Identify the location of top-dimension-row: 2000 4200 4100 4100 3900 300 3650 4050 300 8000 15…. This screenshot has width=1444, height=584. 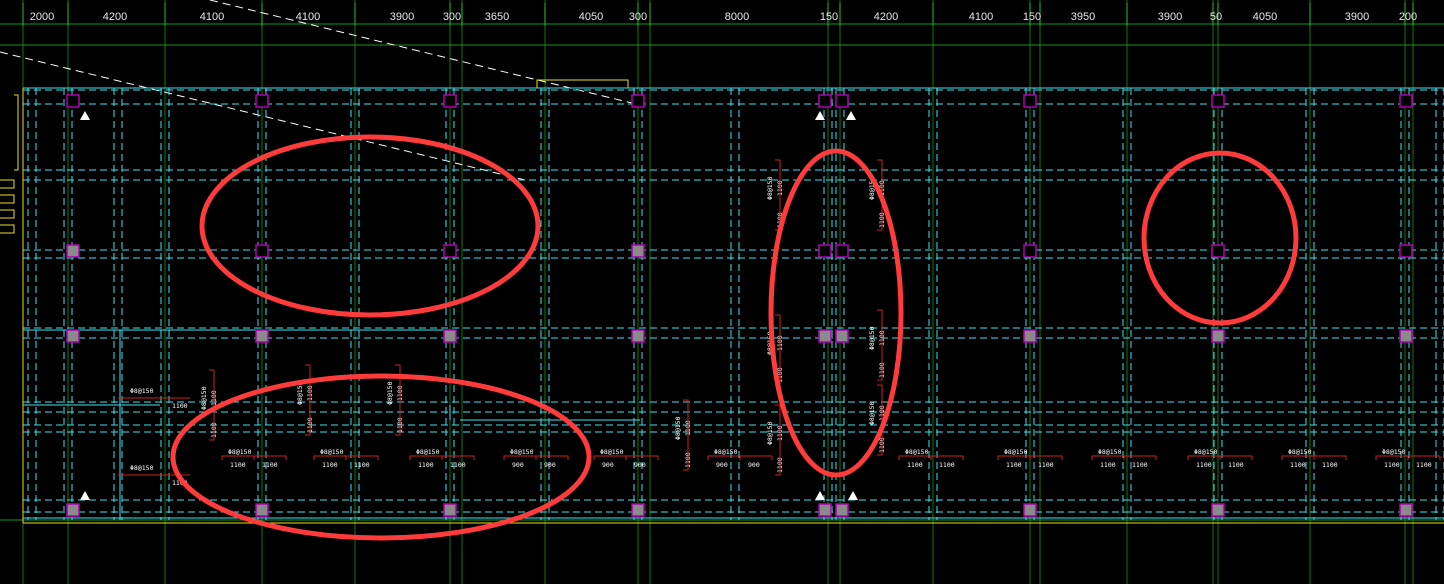
(723, 17).